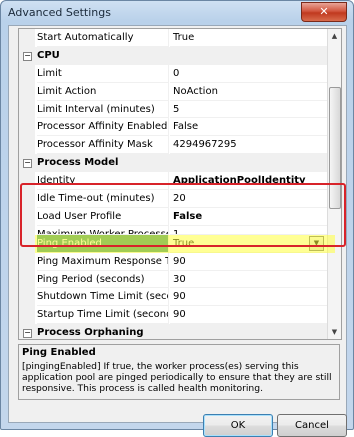 The image size is (354, 437). What do you see at coordinates (334, 36) in the screenshot?
I see `scroll-up-arrow-icon: ▲` at bounding box center [334, 36].